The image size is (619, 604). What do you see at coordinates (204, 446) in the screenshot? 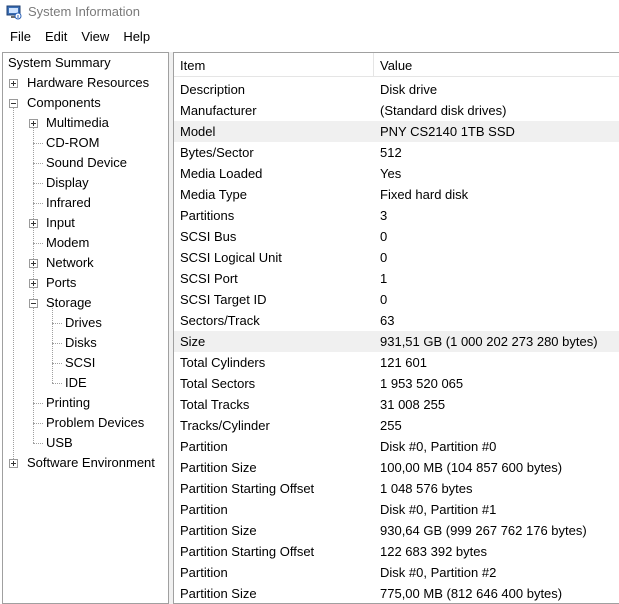
I see `row-item-label: Partition` at bounding box center [204, 446].